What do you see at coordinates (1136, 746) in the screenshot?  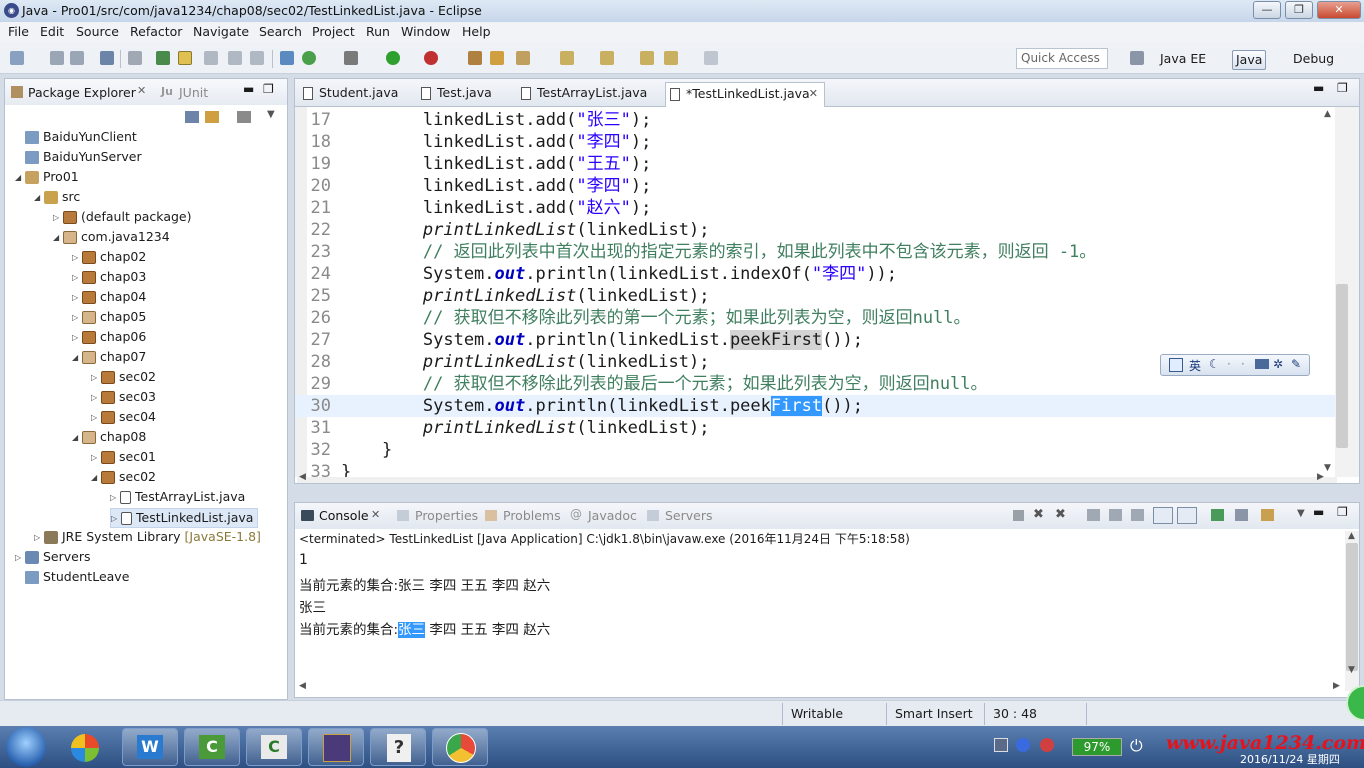 I see `power-plug-icon: ⏻` at bounding box center [1136, 746].